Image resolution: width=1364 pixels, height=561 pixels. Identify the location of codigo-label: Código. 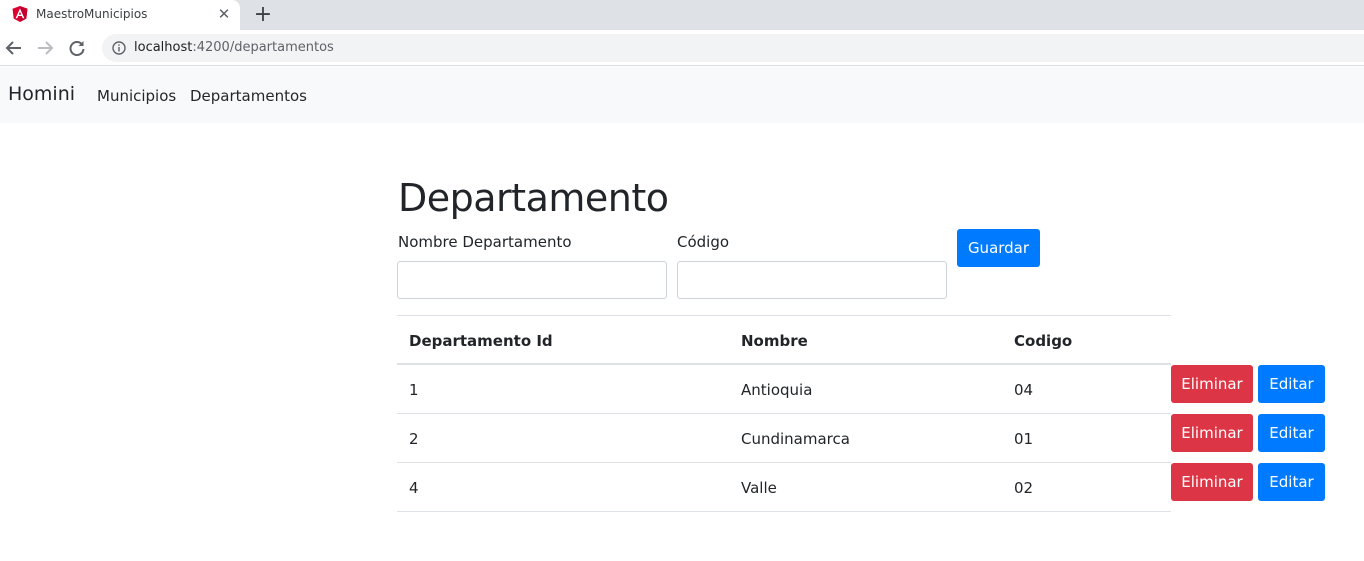
(703, 242).